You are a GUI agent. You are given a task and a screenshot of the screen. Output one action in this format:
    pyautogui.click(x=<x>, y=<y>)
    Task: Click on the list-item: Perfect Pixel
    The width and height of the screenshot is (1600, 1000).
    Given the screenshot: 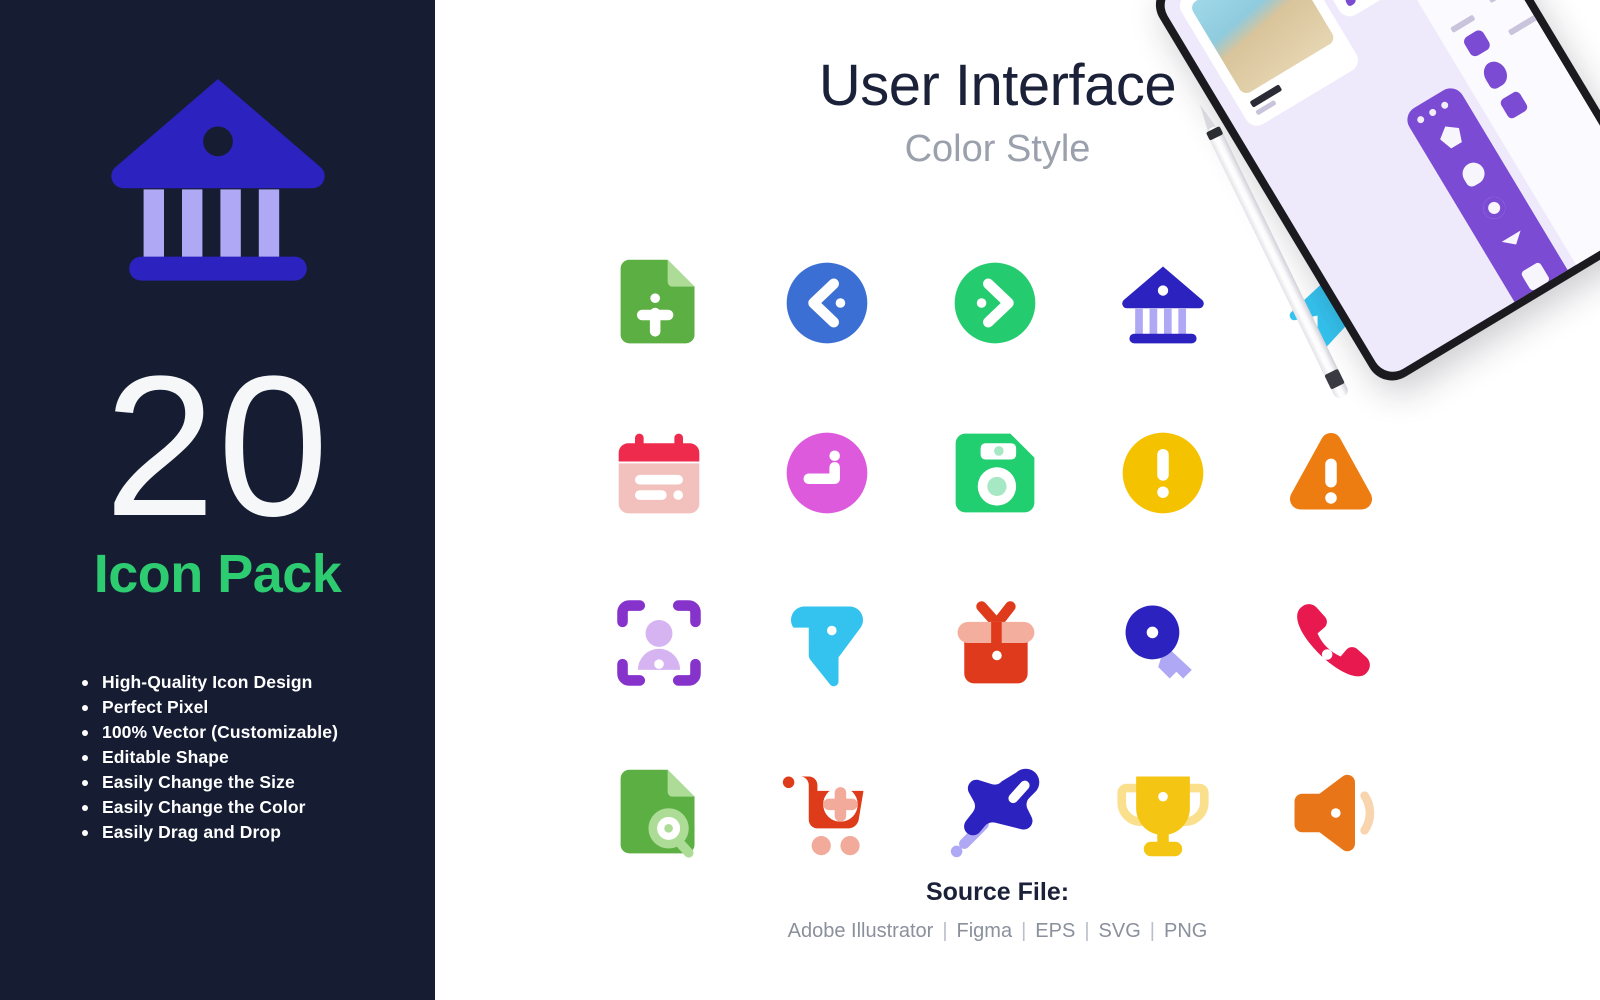 What is the action you would take?
    pyautogui.click(x=256, y=707)
    